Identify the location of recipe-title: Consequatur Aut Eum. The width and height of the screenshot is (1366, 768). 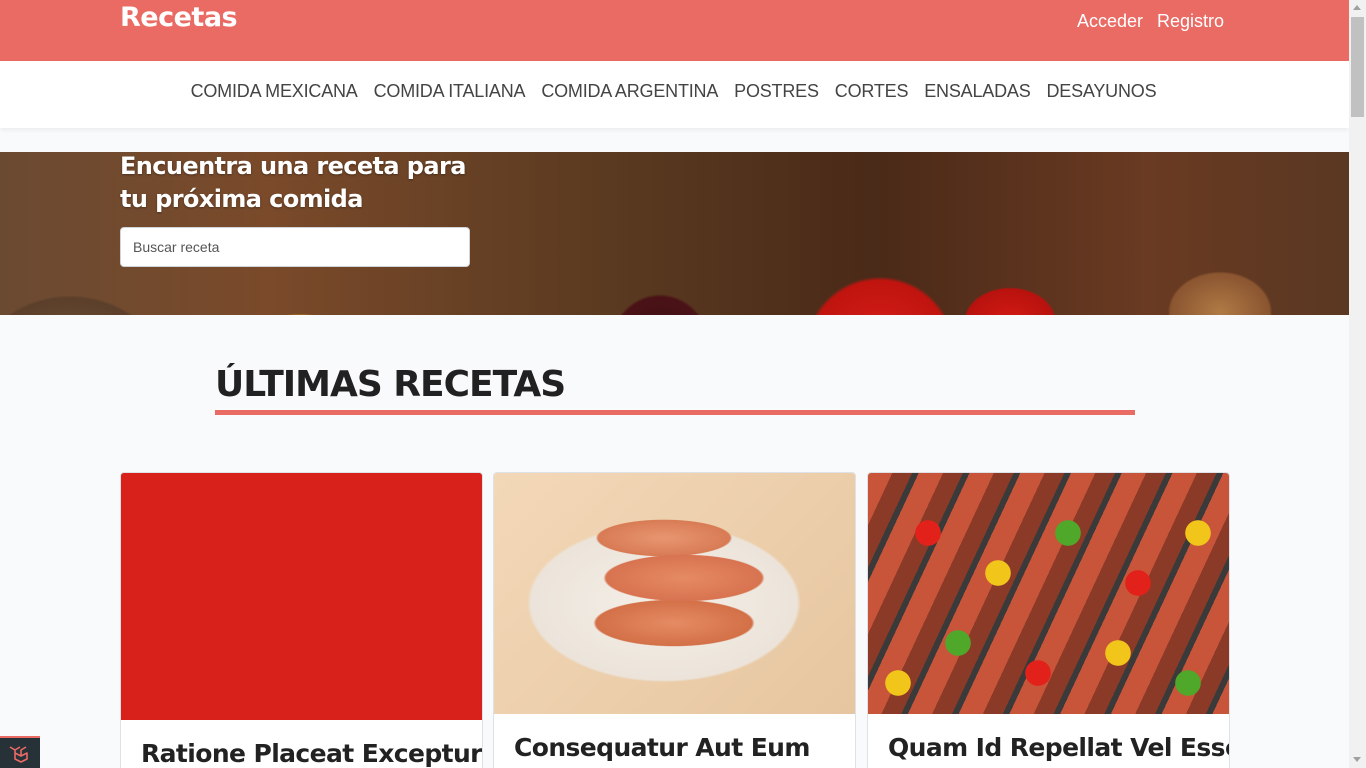
(662, 747).